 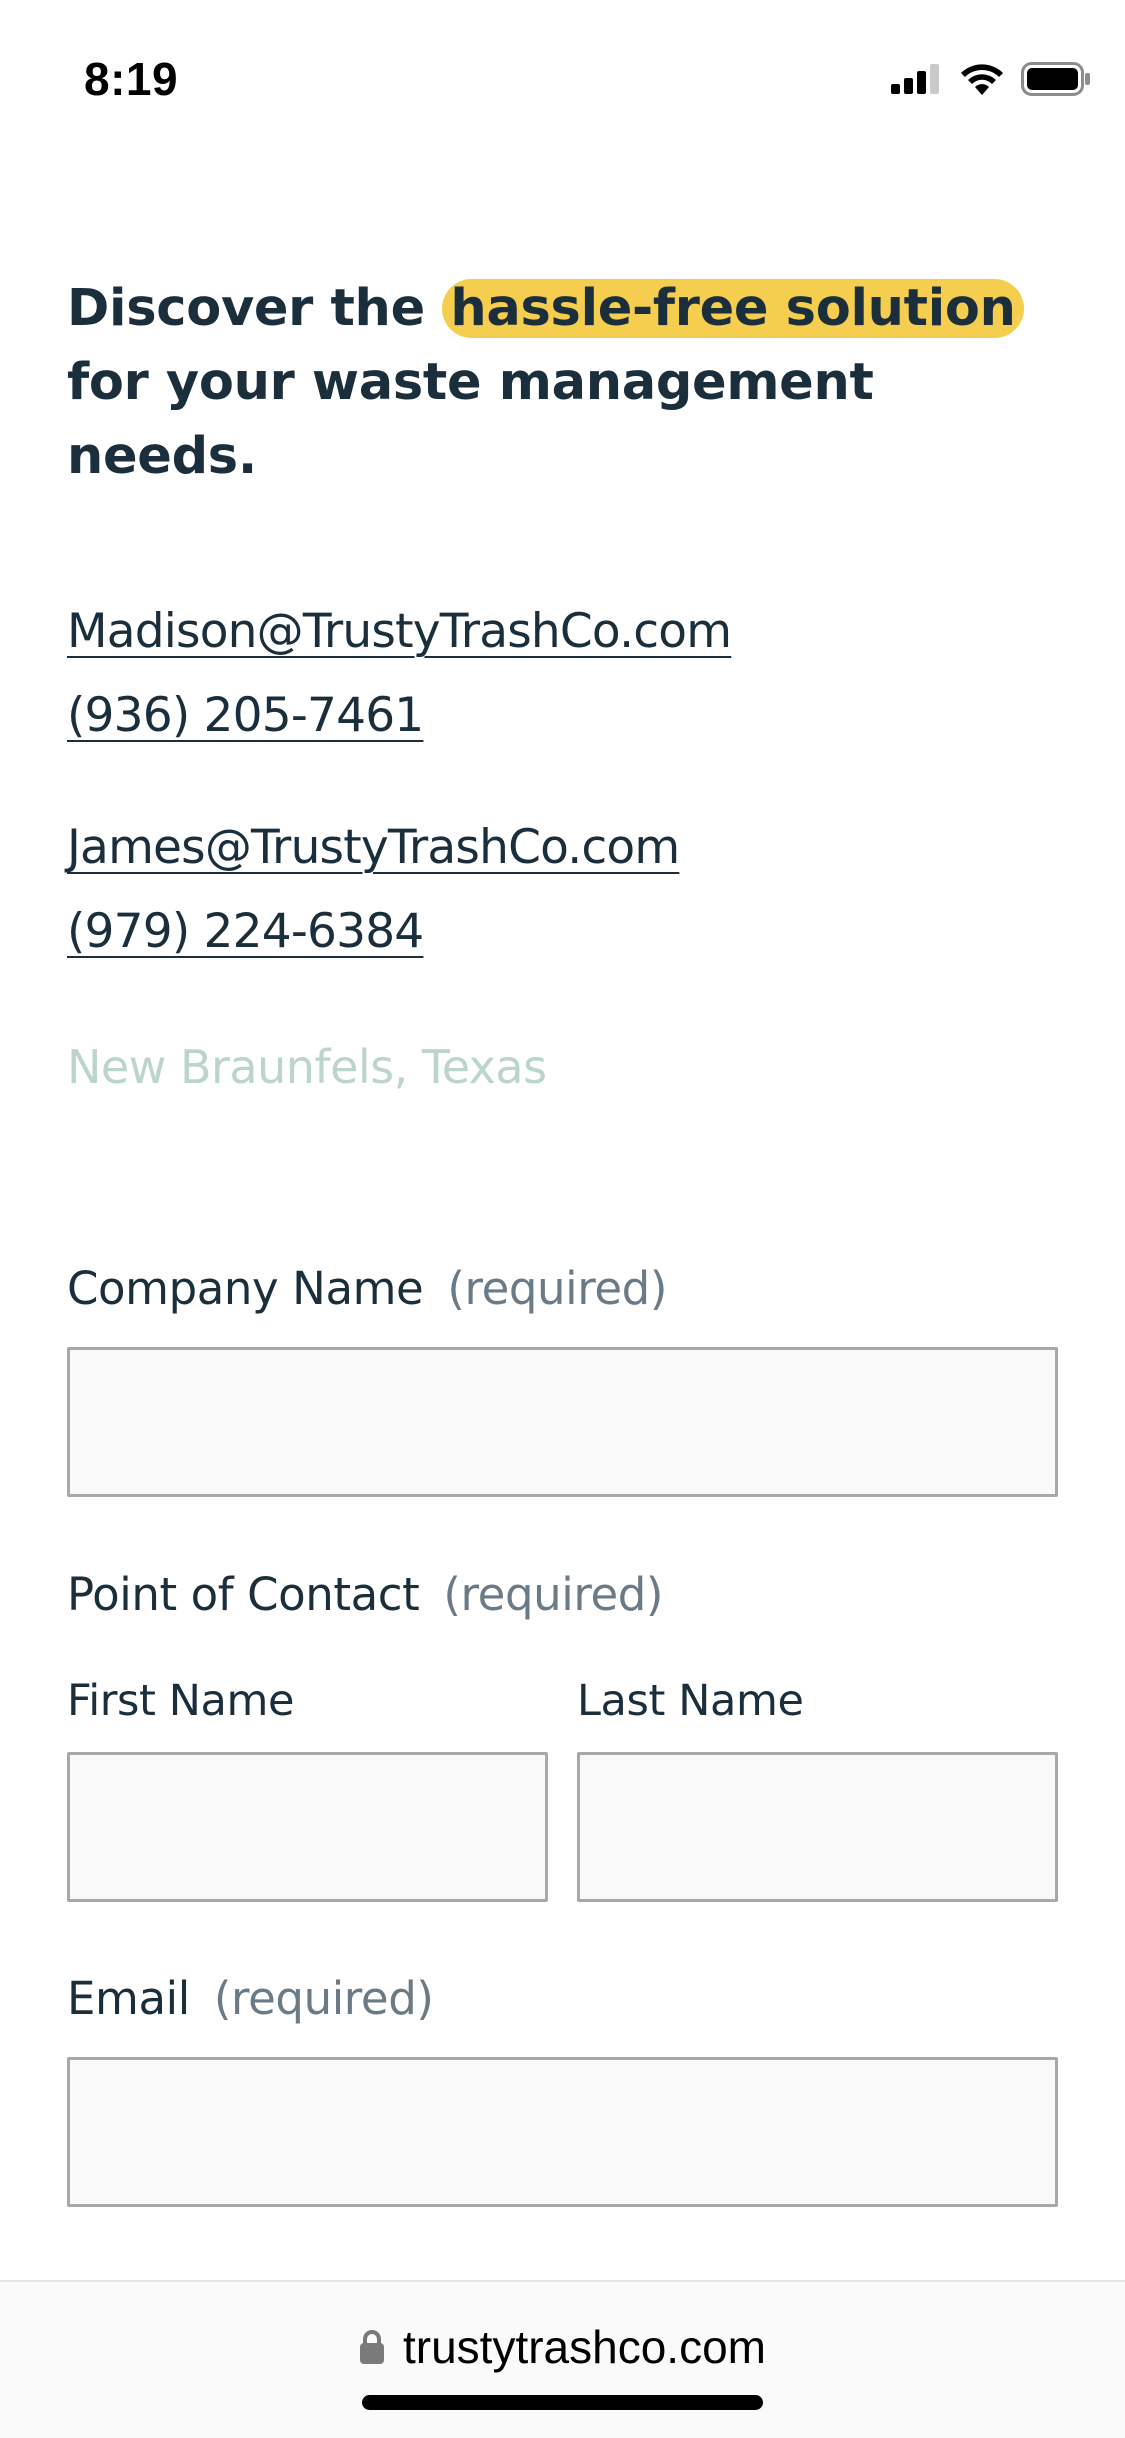 What do you see at coordinates (243, 1594) in the screenshot?
I see `point-of-contact-label-text: Point of Contact` at bounding box center [243, 1594].